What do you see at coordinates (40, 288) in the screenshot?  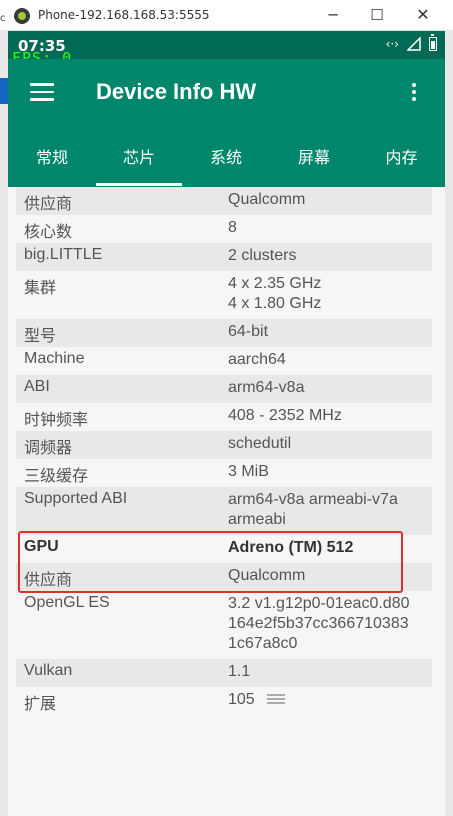 I see `row-key: 集群` at bounding box center [40, 288].